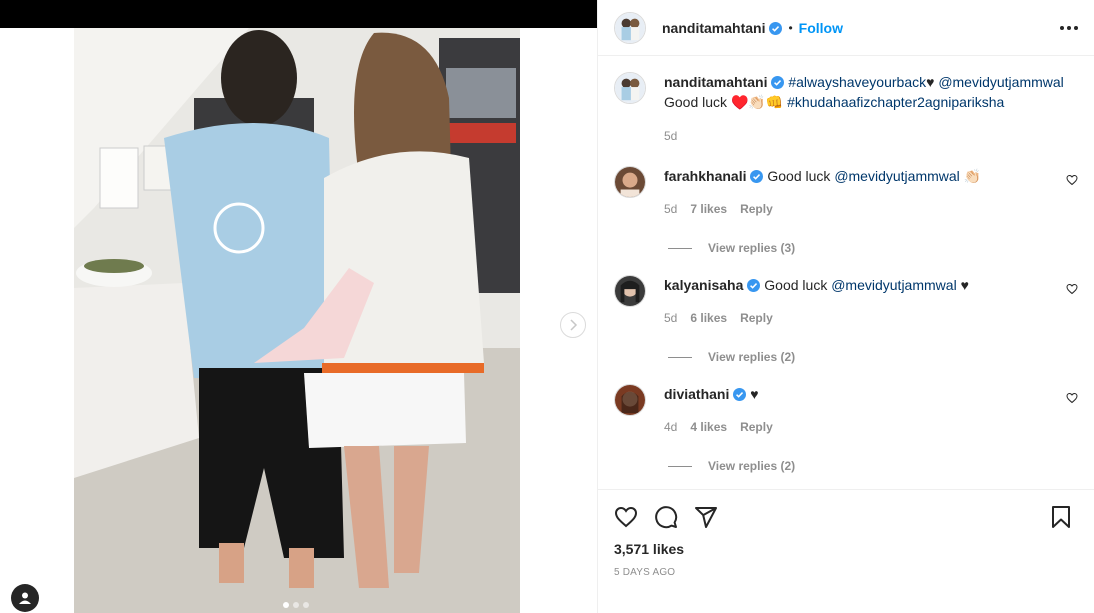 The image size is (1094, 613). What do you see at coordinates (846, 549) in the screenshot?
I see `likes-count: 3,571 likes` at bounding box center [846, 549].